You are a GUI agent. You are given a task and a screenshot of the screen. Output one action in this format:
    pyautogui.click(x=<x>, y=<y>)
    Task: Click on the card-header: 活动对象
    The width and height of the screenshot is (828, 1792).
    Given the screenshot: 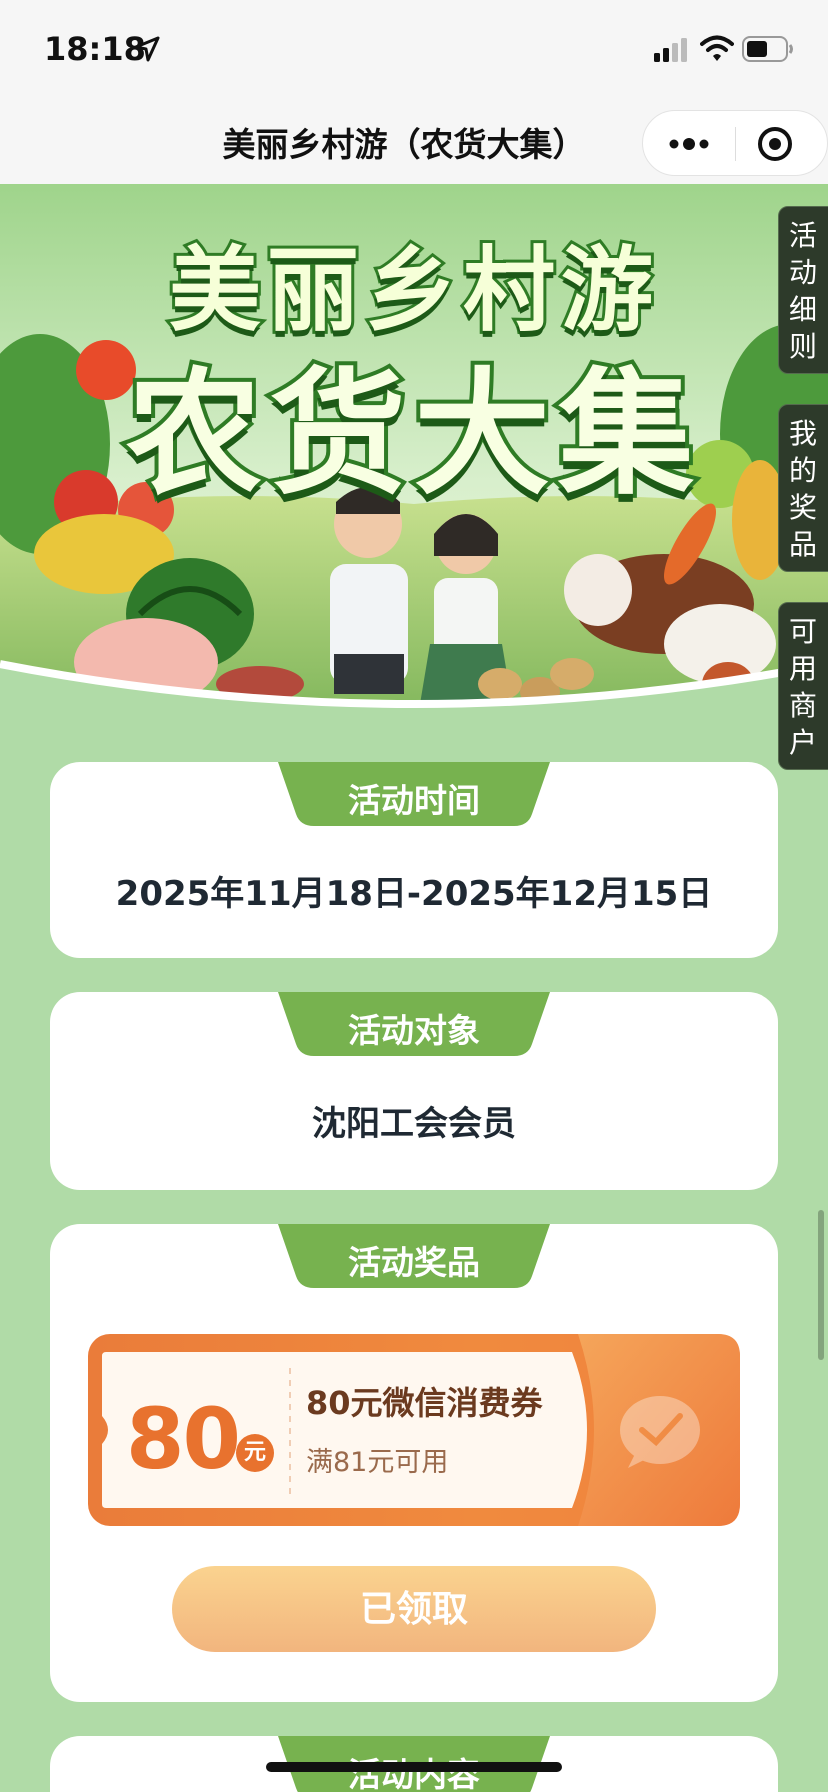 What is the action you would take?
    pyautogui.click(x=414, y=1024)
    